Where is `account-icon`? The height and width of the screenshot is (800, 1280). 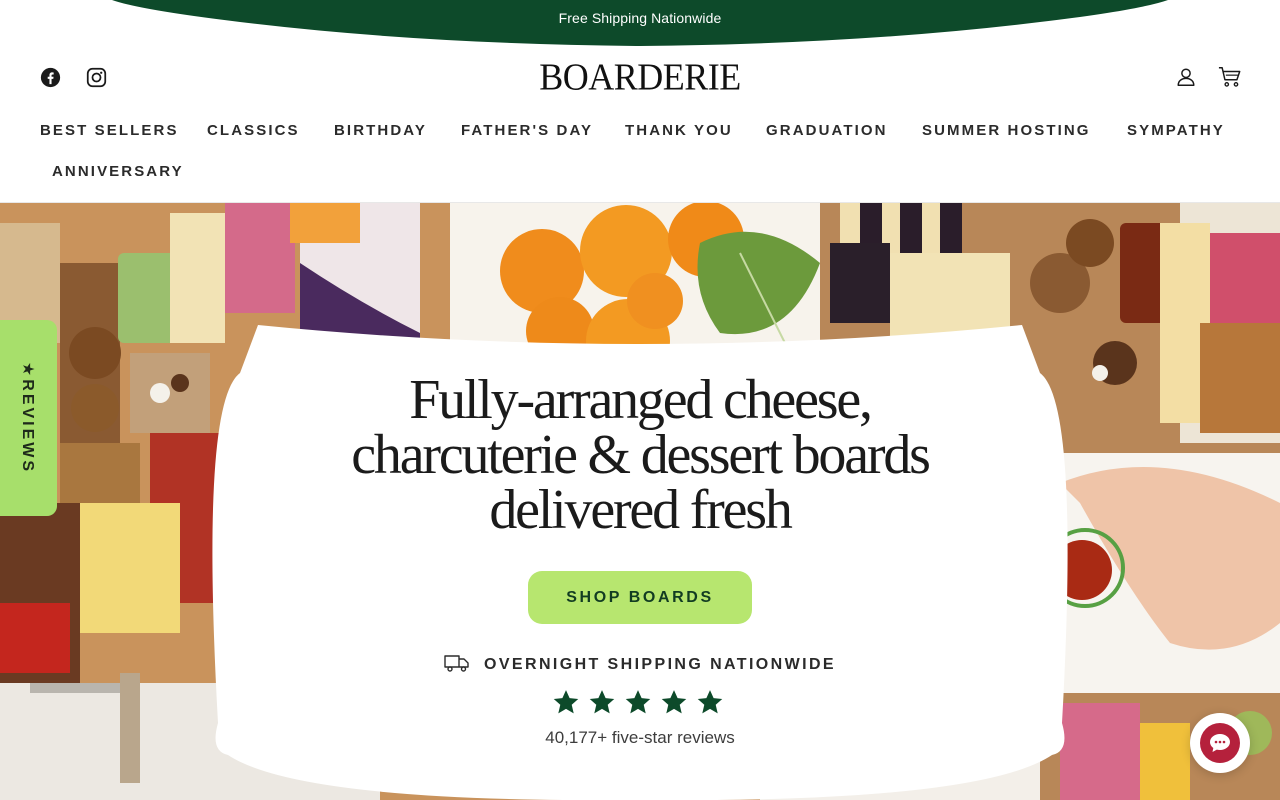
account-icon is located at coordinates (1186, 77).